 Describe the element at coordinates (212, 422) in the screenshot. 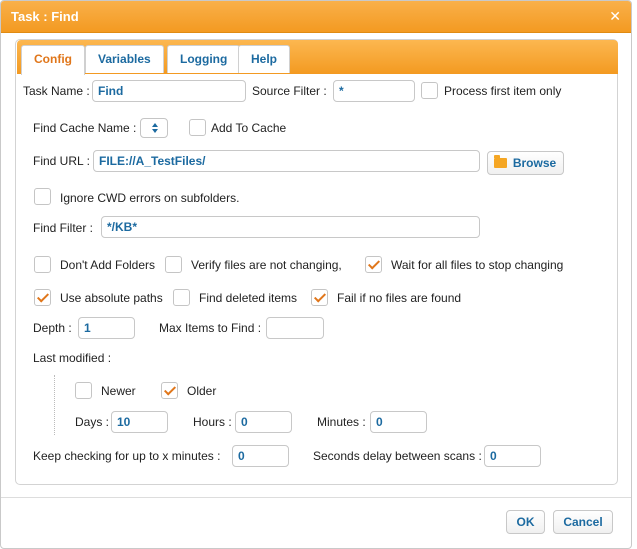

I see `hours-label: Hours :` at that location.